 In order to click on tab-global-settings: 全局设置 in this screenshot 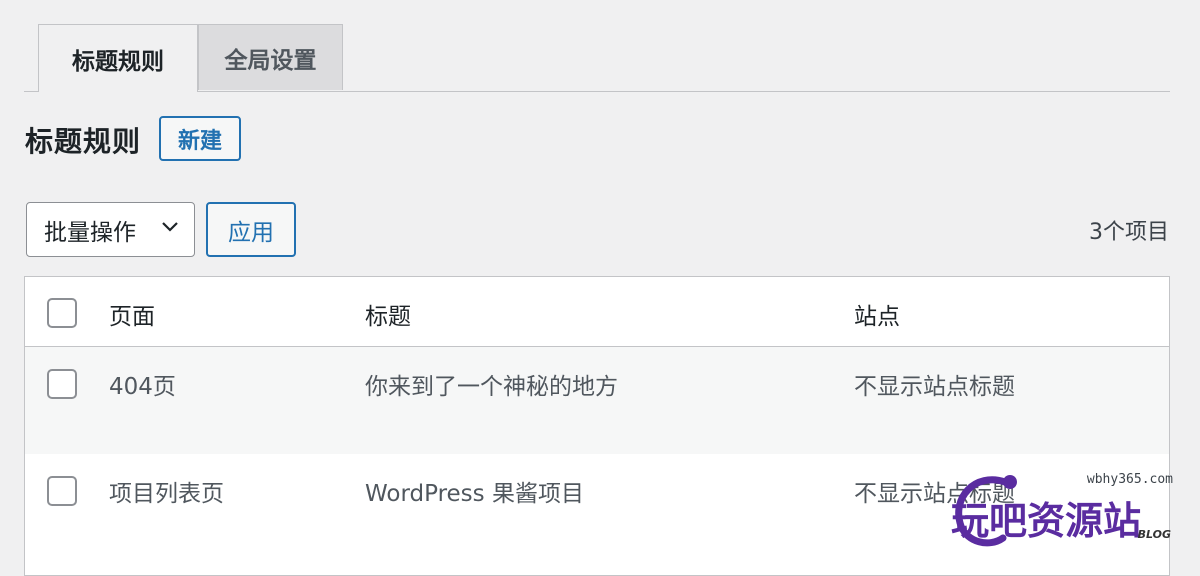, I will do `click(270, 57)`.